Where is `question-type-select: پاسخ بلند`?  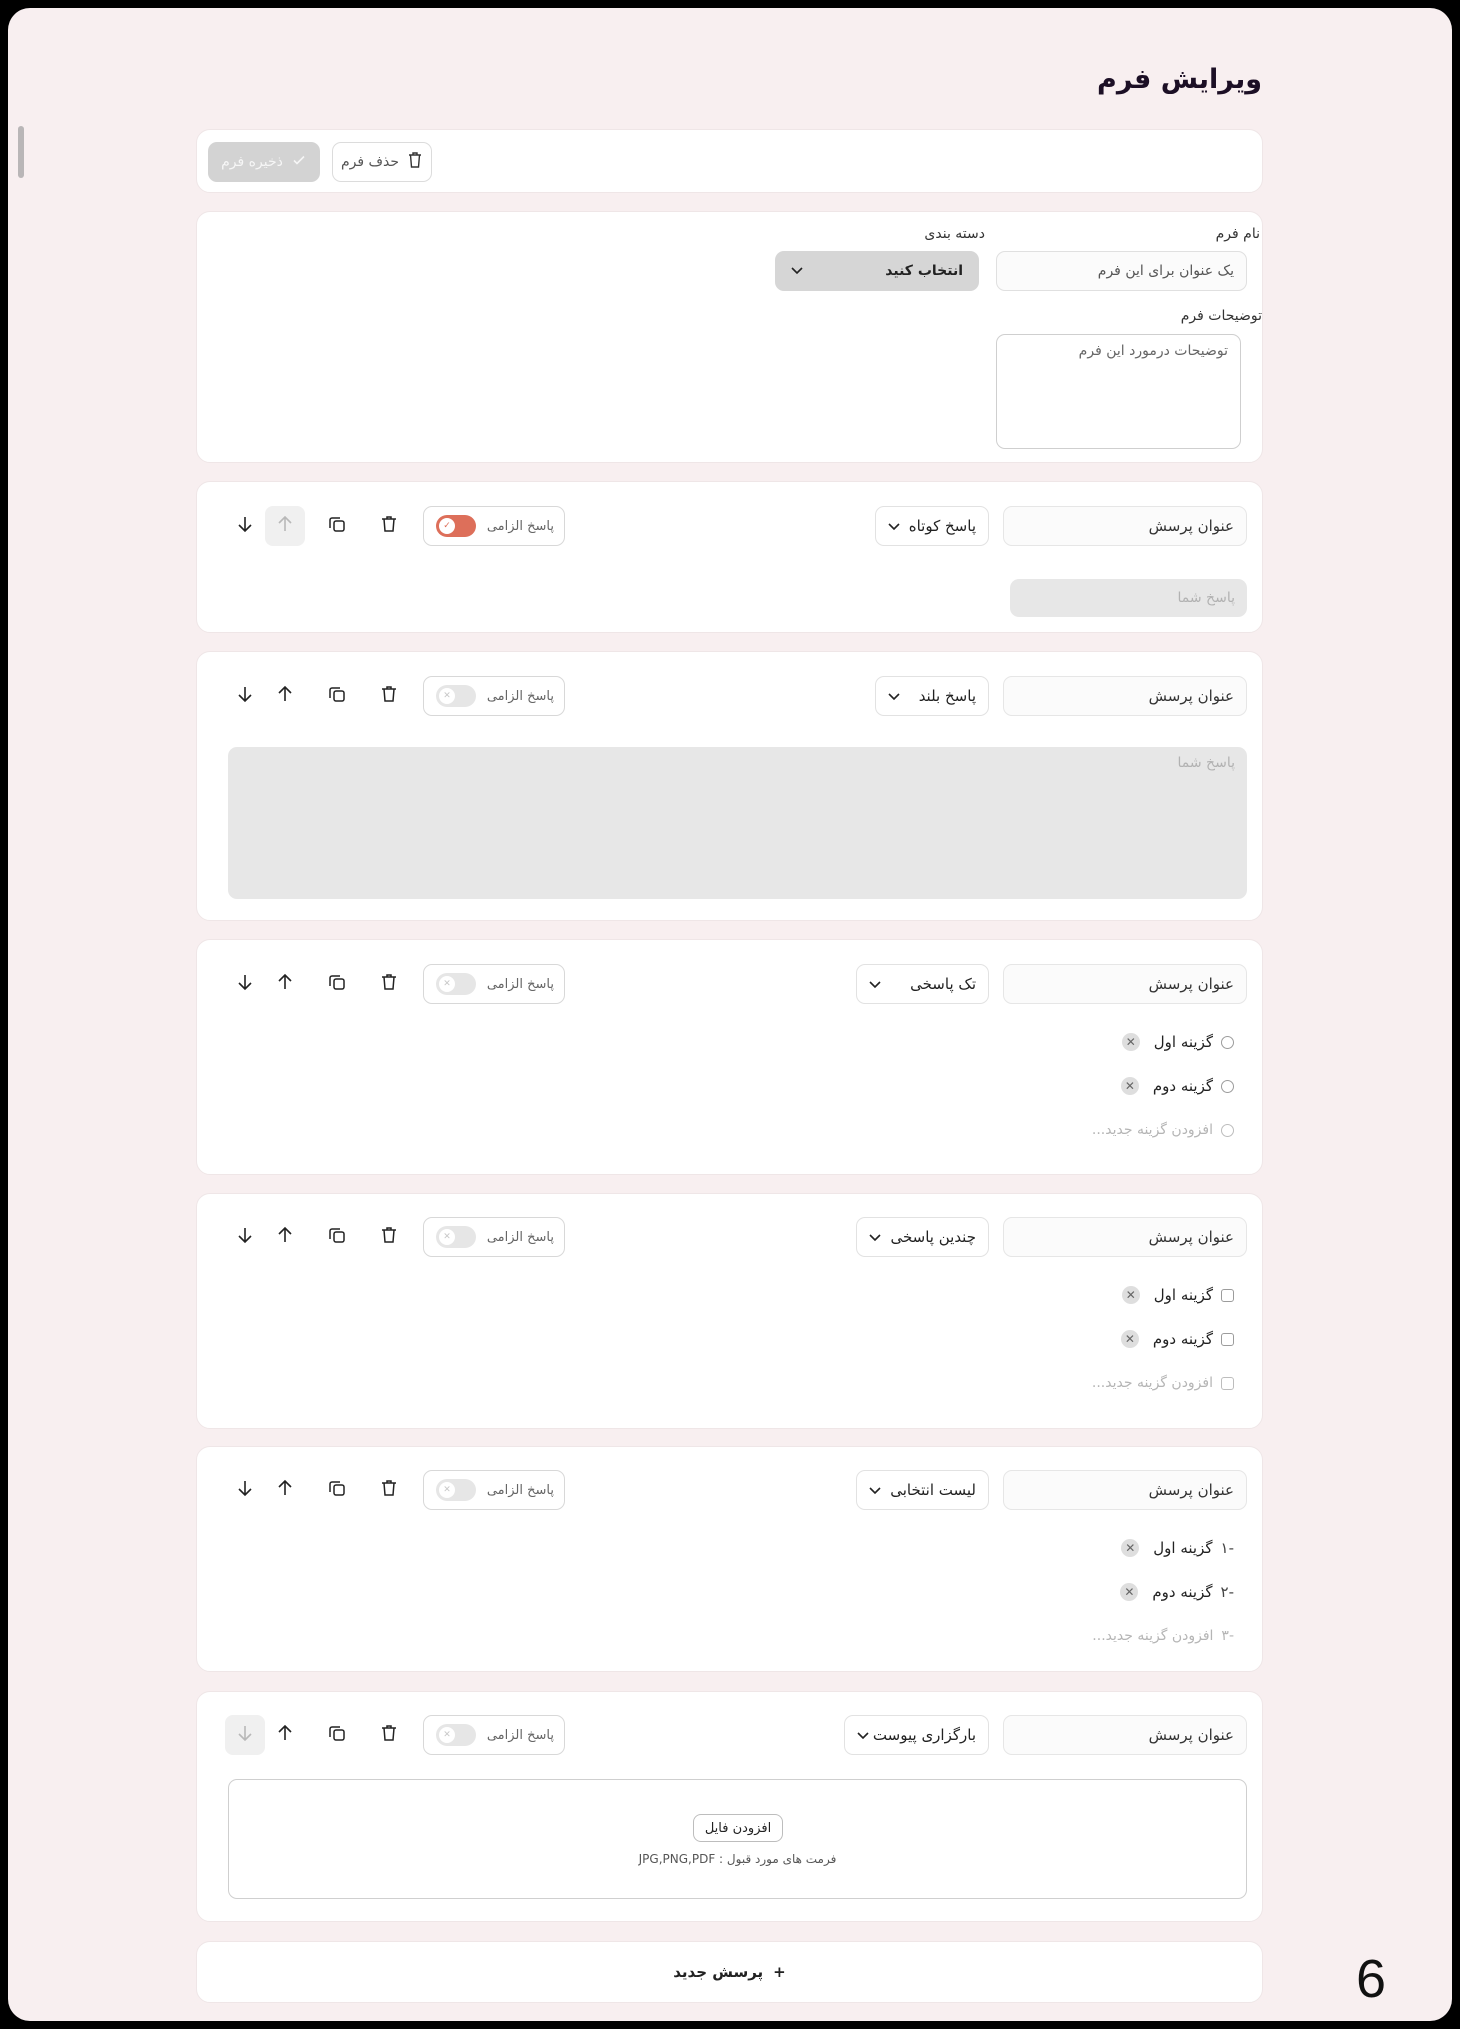 question-type-select: پاسخ بلند is located at coordinates (932, 696).